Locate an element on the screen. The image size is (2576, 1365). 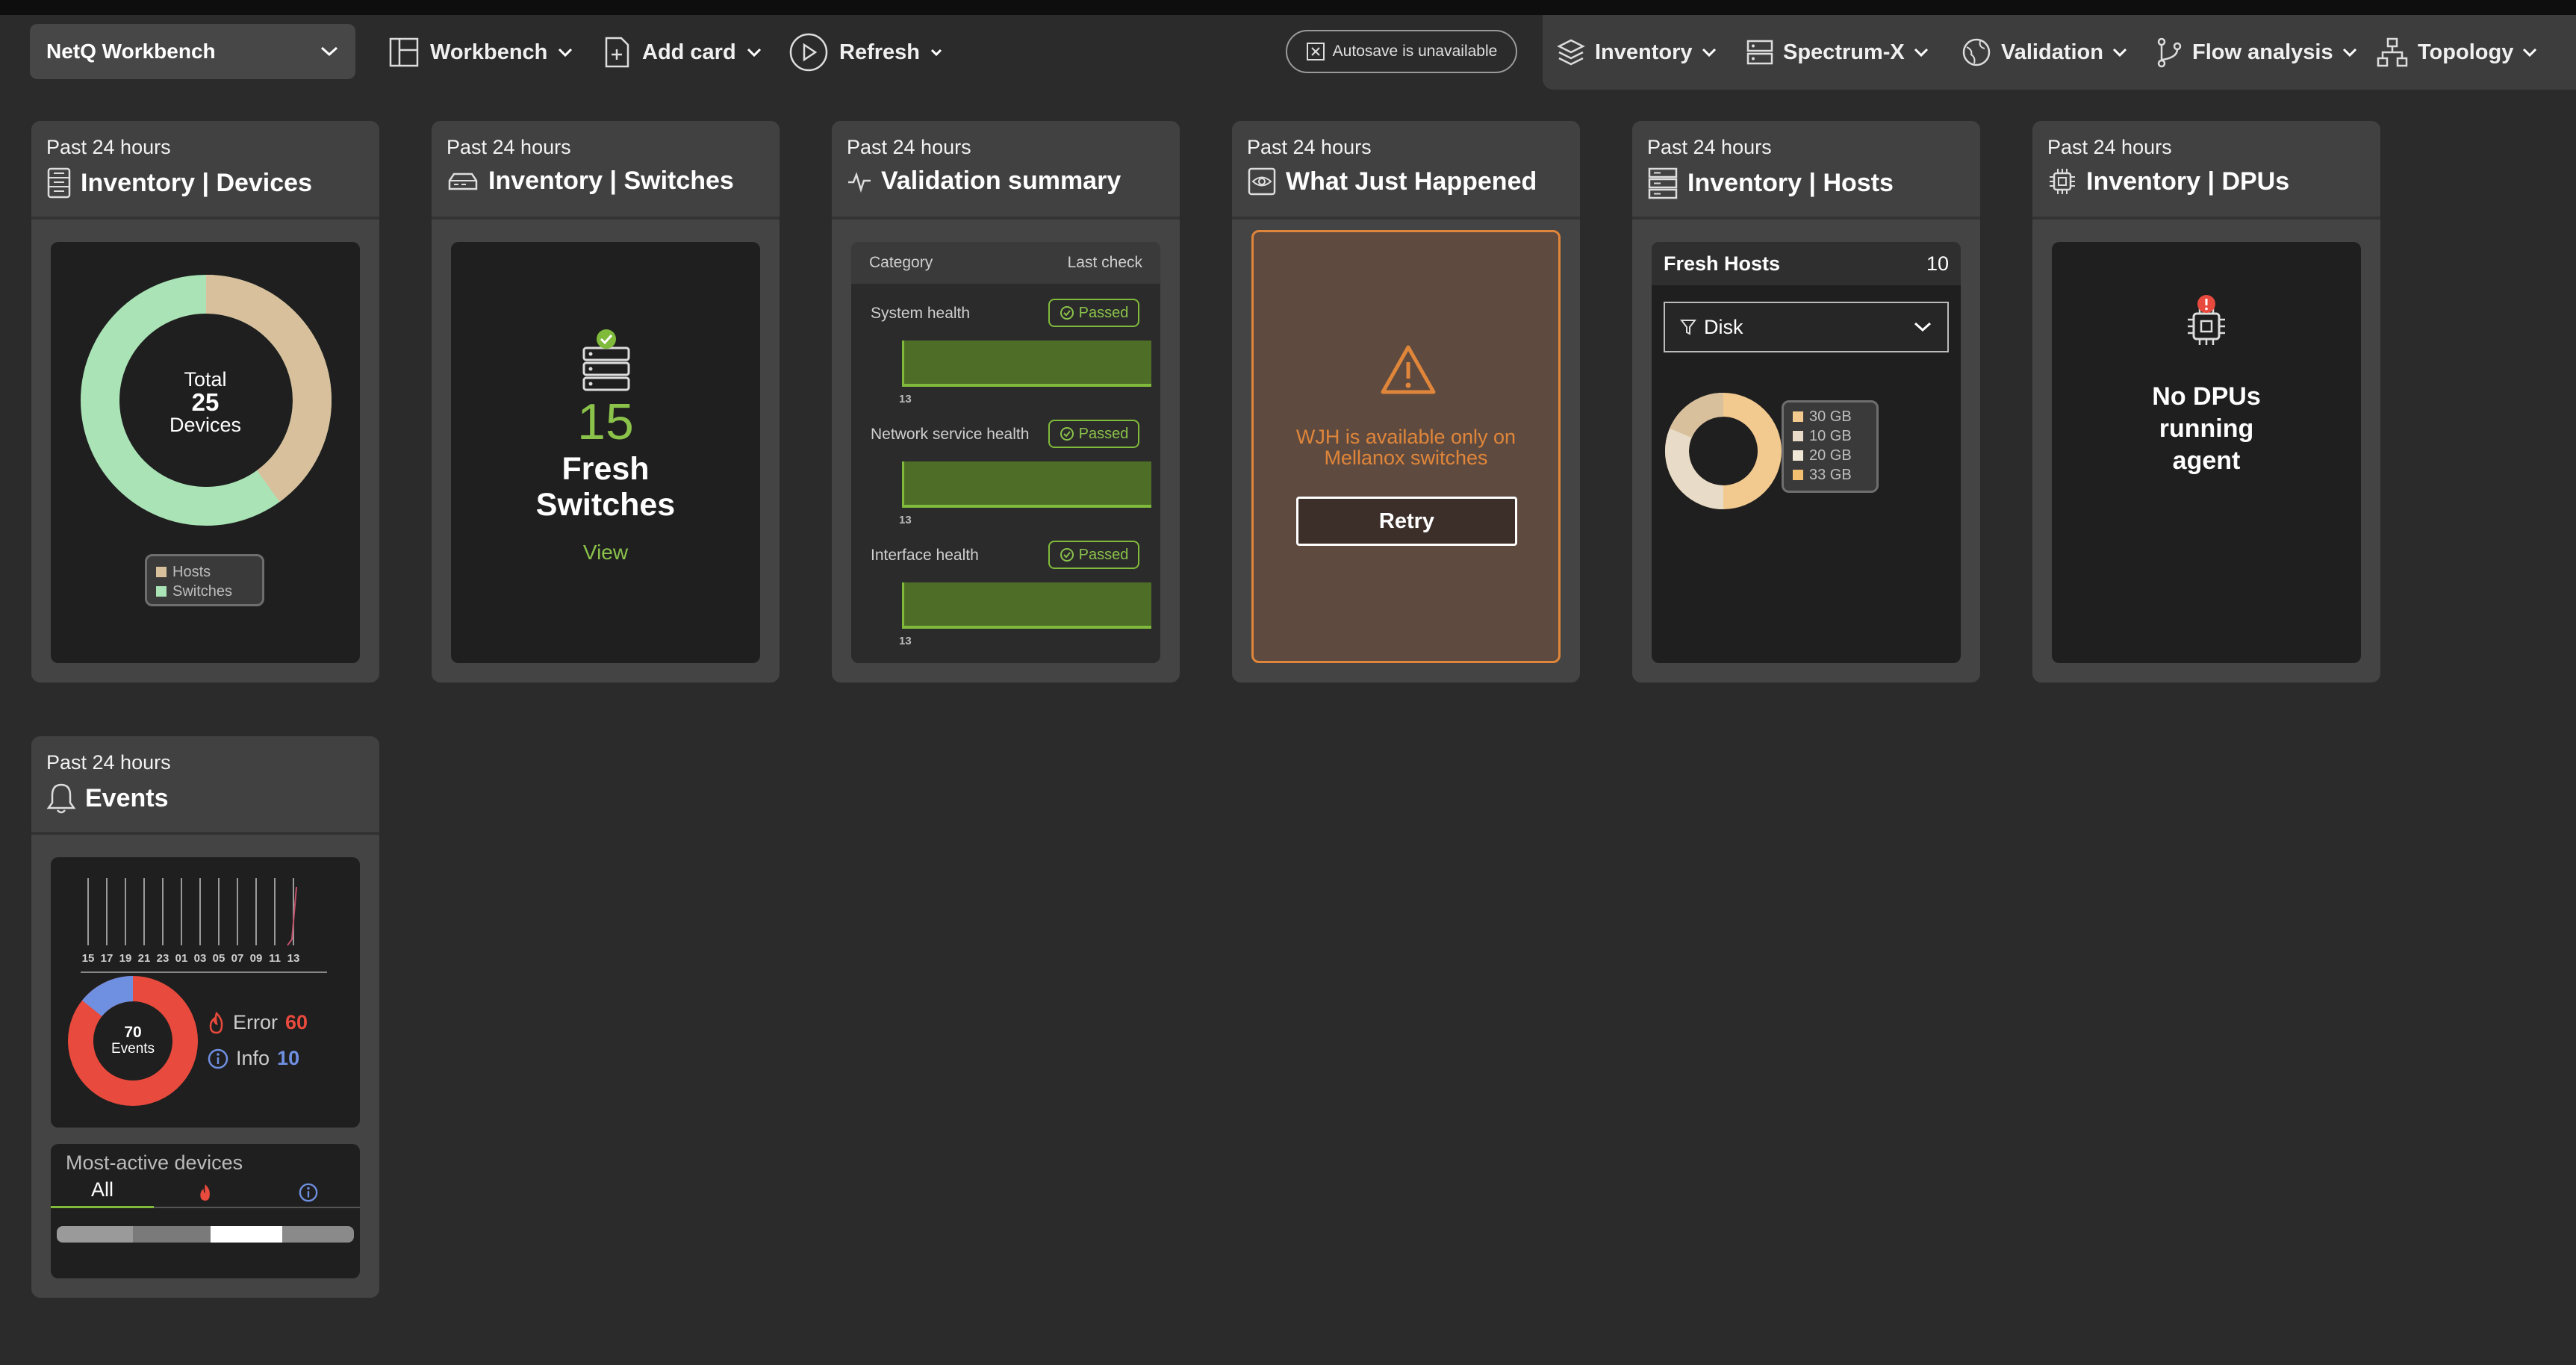
eye-icon is located at coordinates (1262, 181).